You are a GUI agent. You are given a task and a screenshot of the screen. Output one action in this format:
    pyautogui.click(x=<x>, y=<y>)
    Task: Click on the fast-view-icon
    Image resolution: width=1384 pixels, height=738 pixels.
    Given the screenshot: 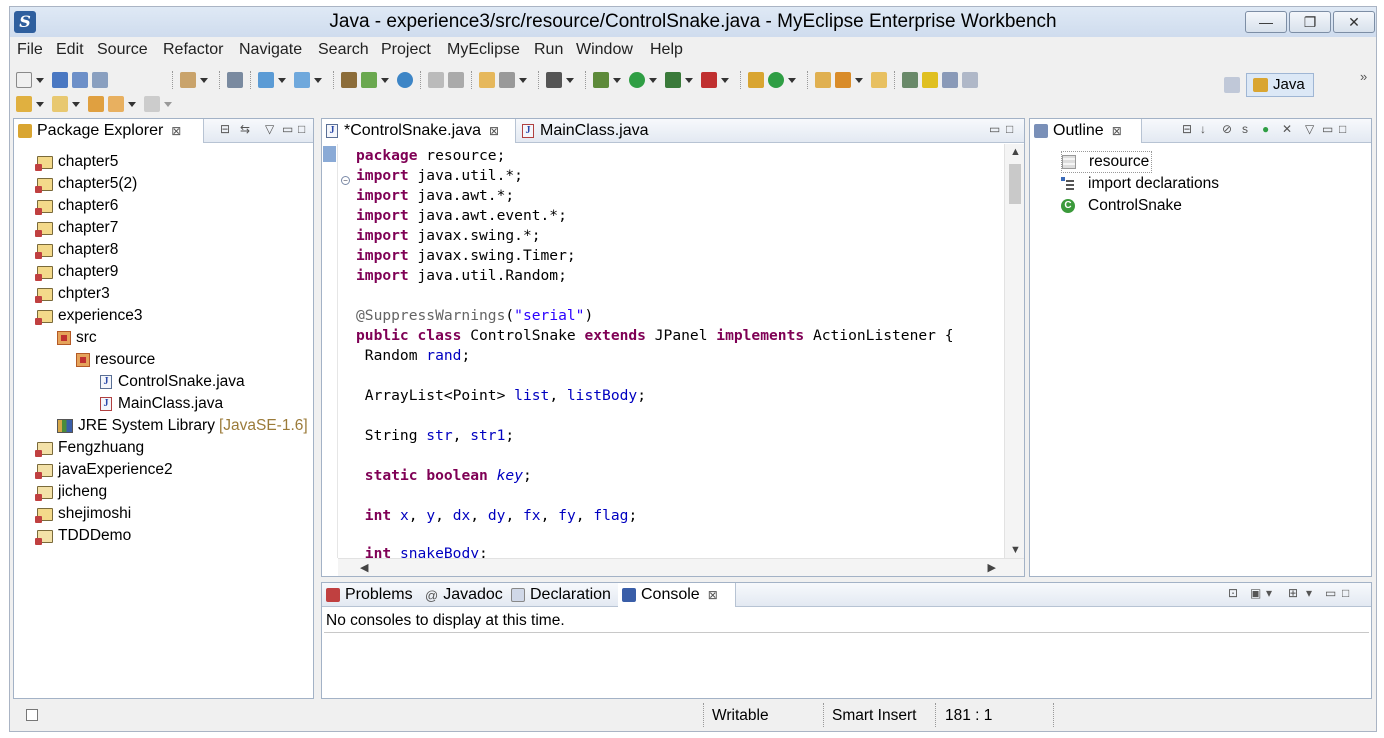 What is the action you would take?
    pyautogui.click(x=32, y=715)
    